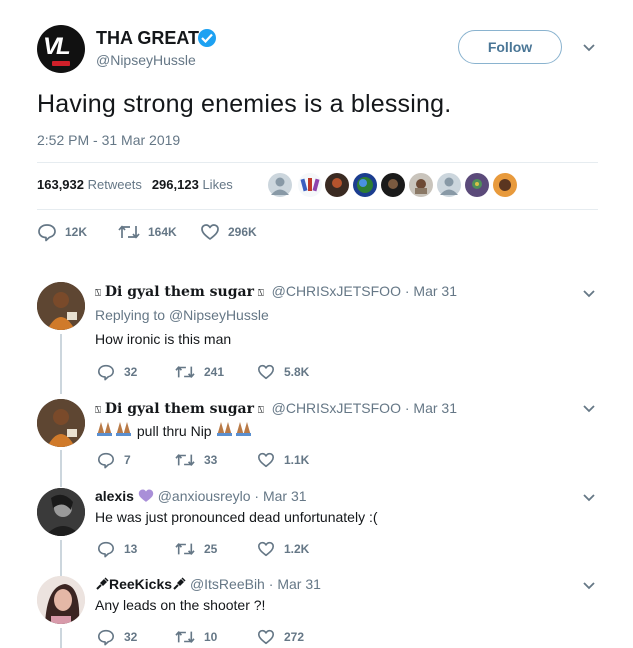  What do you see at coordinates (207, 38) in the screenshot?
I see `verified-badge-icon` at bounding box center [207, 38].